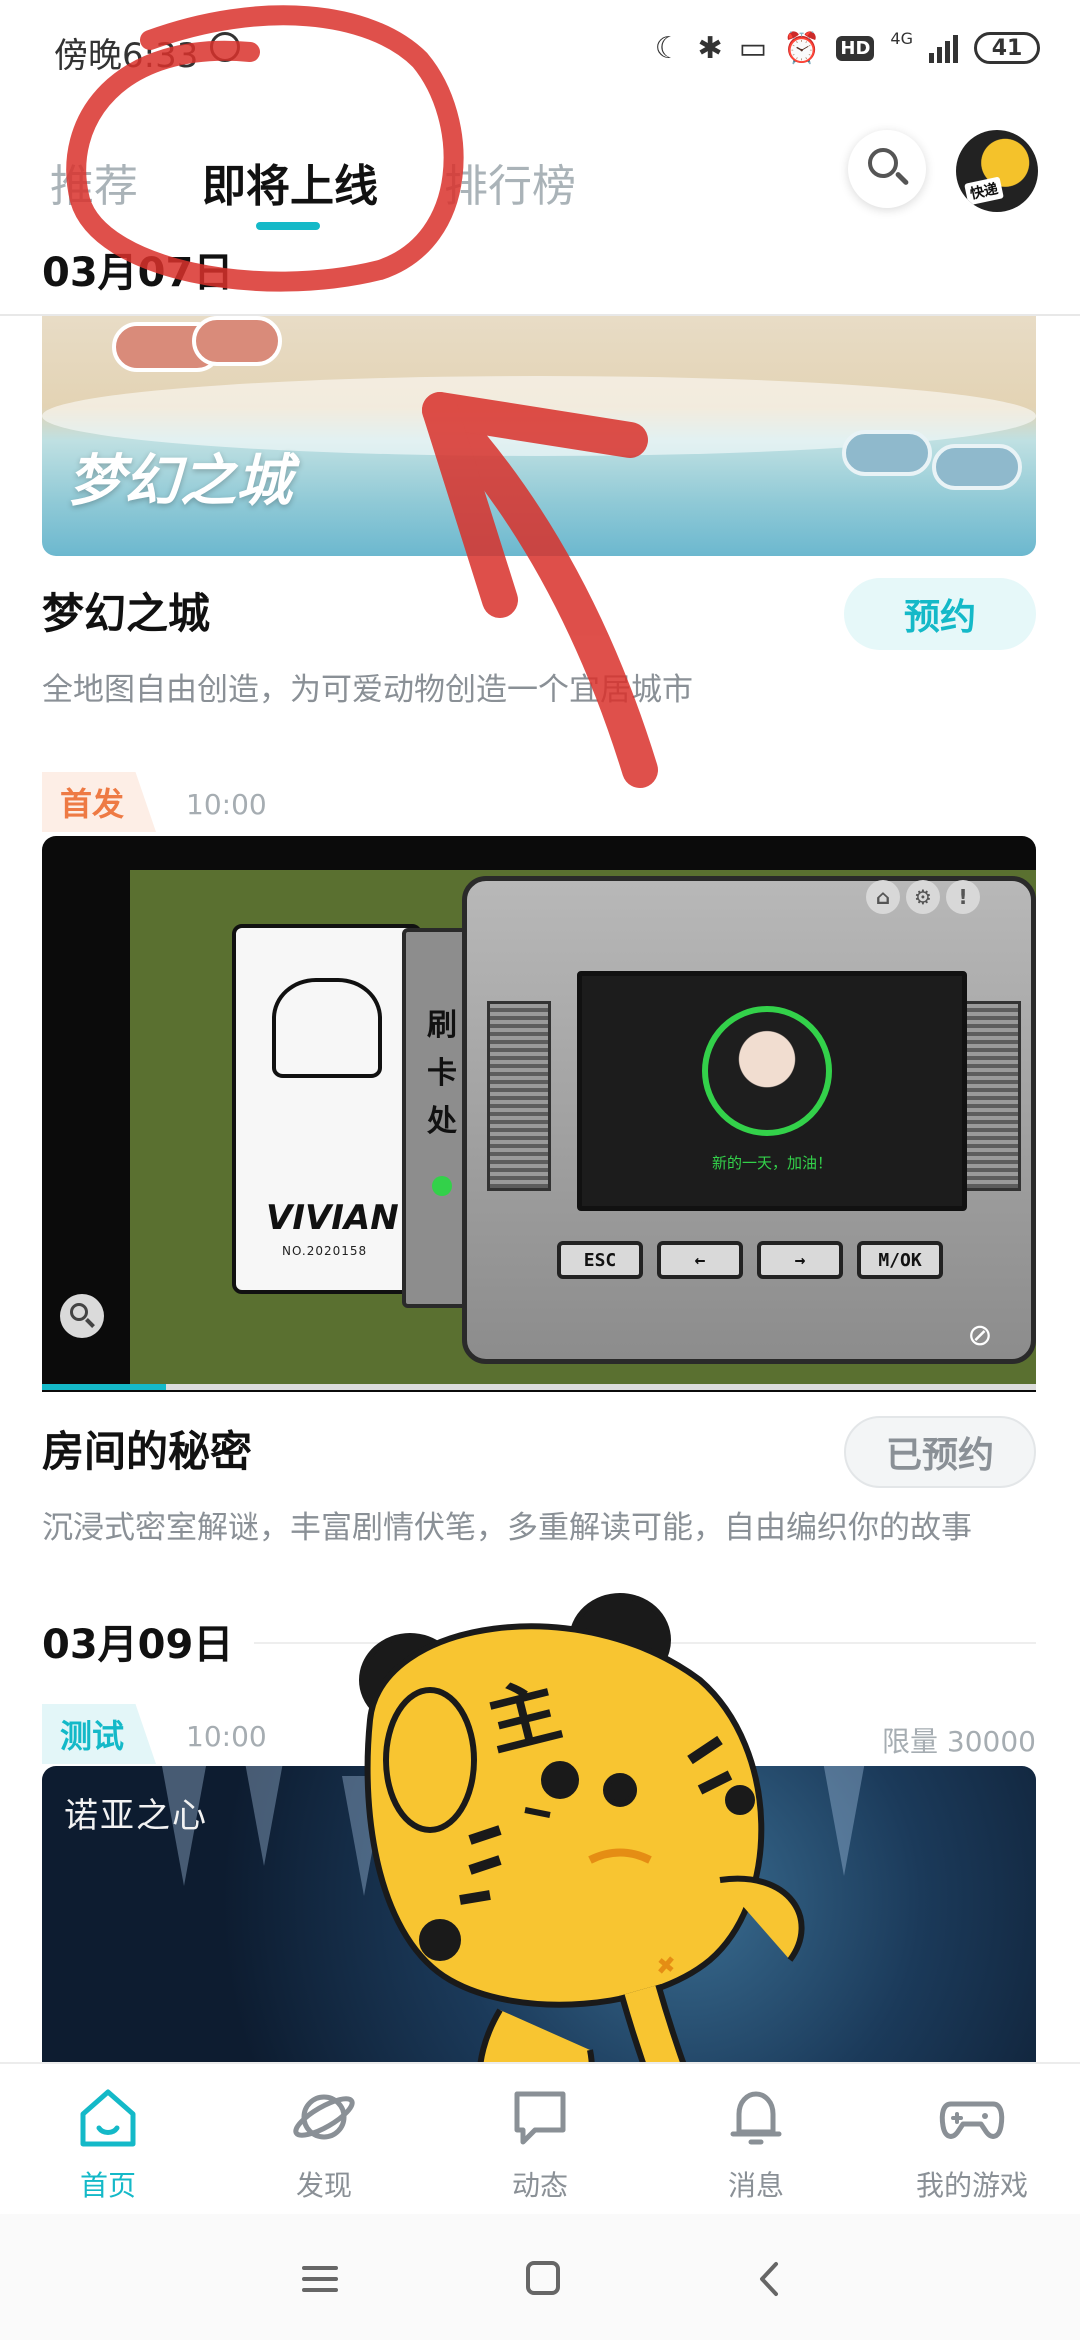 This screenshot has width=1080, height=2340. I want to click on machine-screen: 新的一天，加油！, so click(772, 1091).